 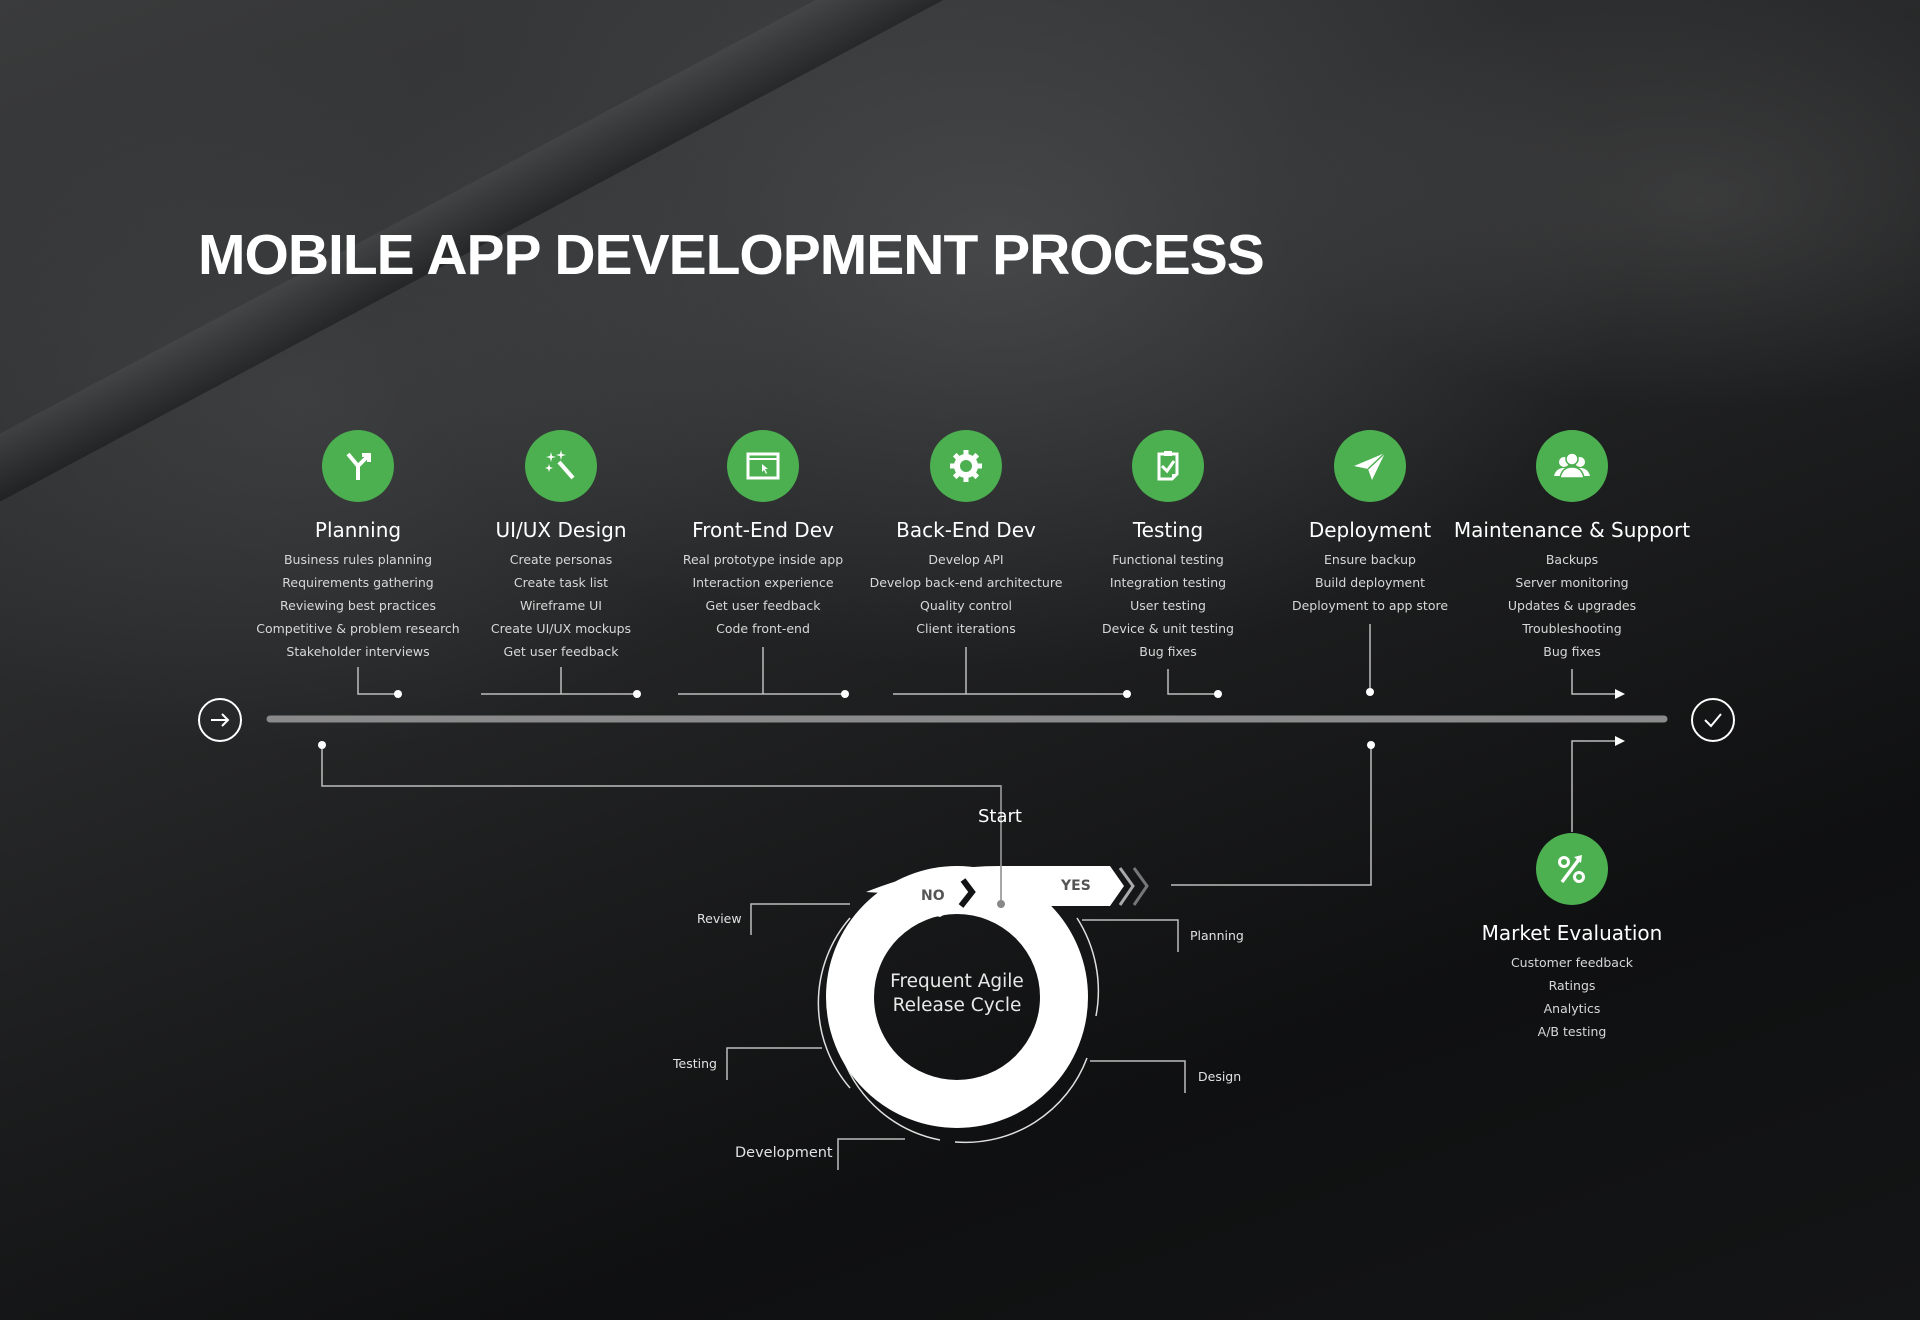 What do you see at coordinates (1168, 466) in the screenshot?
I see `clipboard-check-icon` at bounding box center [1168, 466].